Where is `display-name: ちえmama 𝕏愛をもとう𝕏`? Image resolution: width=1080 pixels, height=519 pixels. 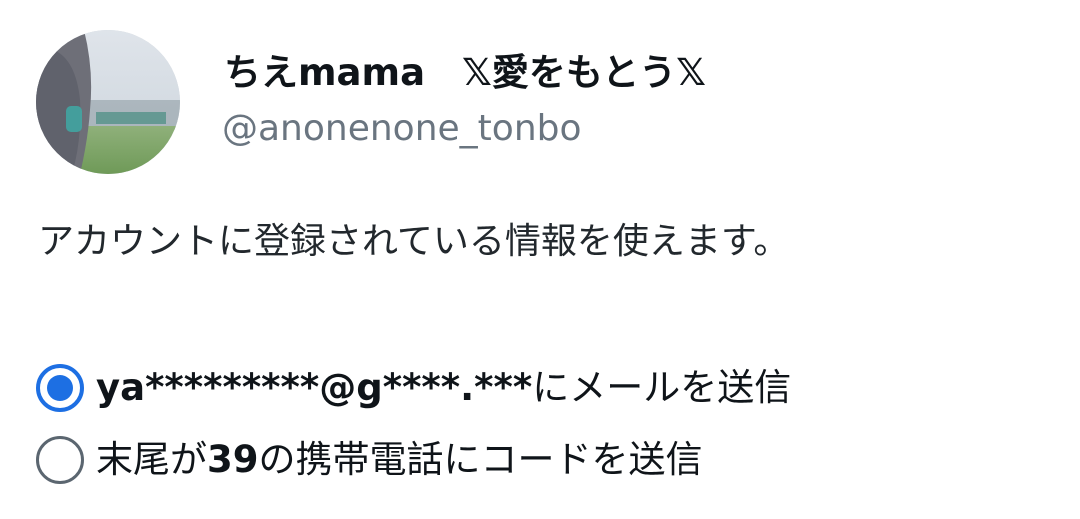
display-name: ちえmama 𝕏愛をもとう𝕏 is located at coordinates (465, 72).